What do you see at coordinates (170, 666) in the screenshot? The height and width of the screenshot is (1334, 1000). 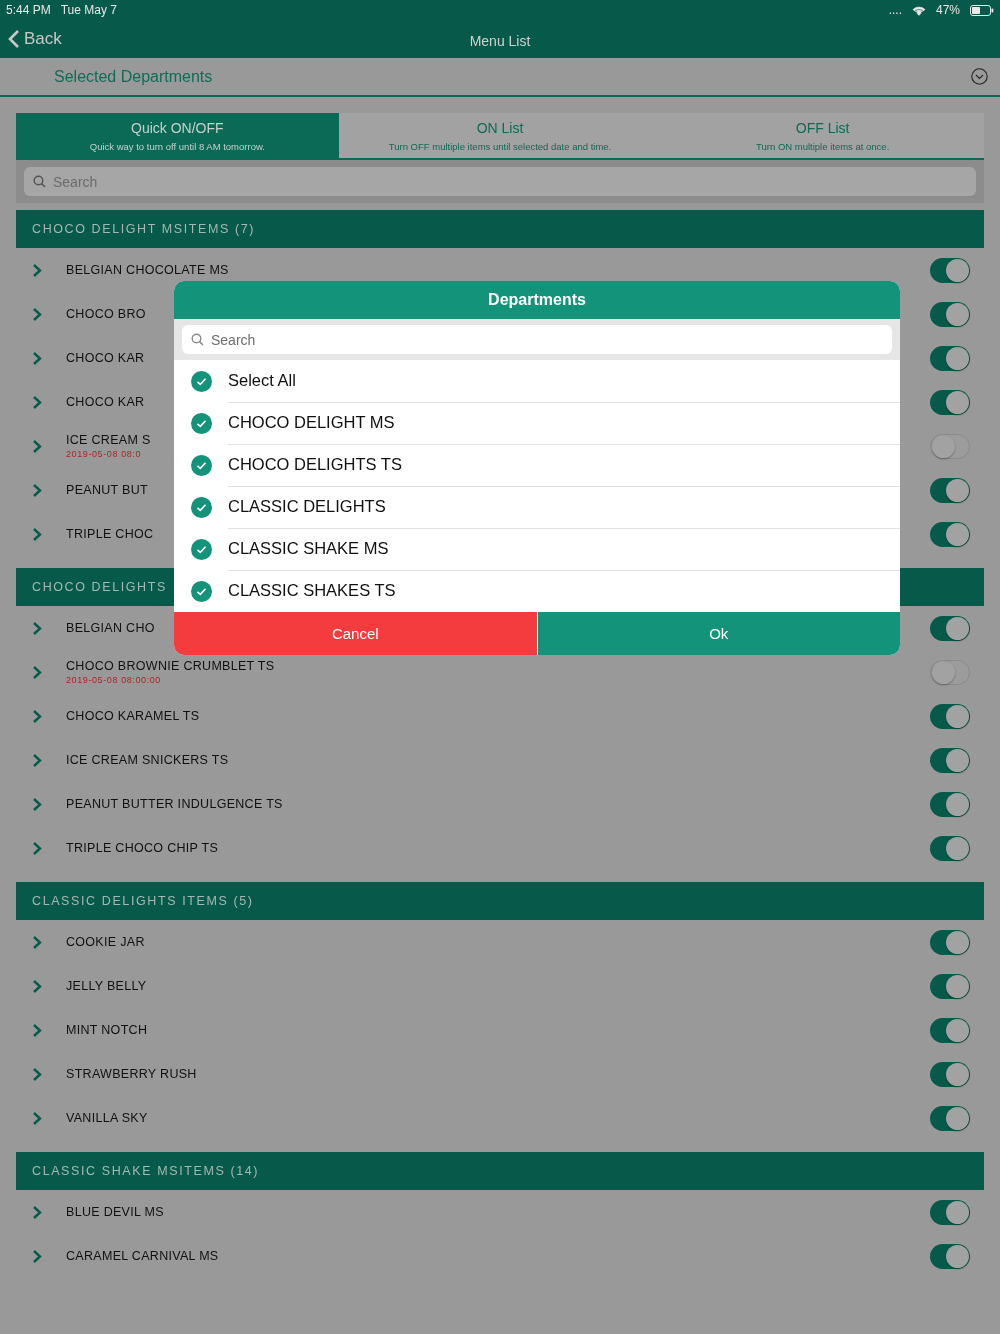 I see `item-name: CHOCO BROWNIE CRUMBLET TS` at bounding box center [170, 666].